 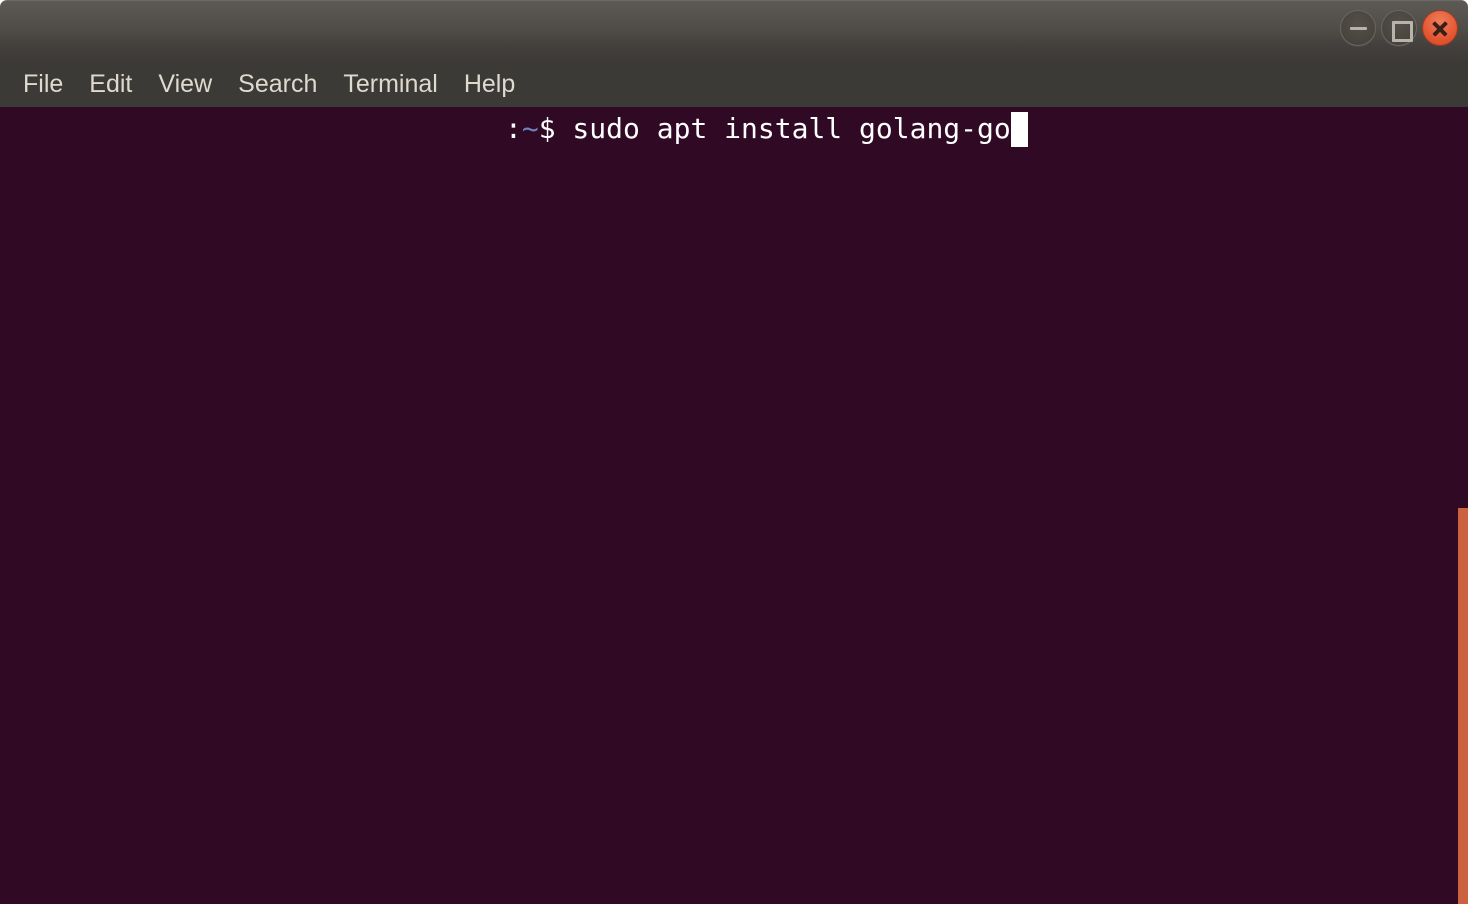 What do you see at coordinates (1463, 706) in the screenshot?
I see `terminal-scrollbar-thumb` at bounding box center [1463, 706].